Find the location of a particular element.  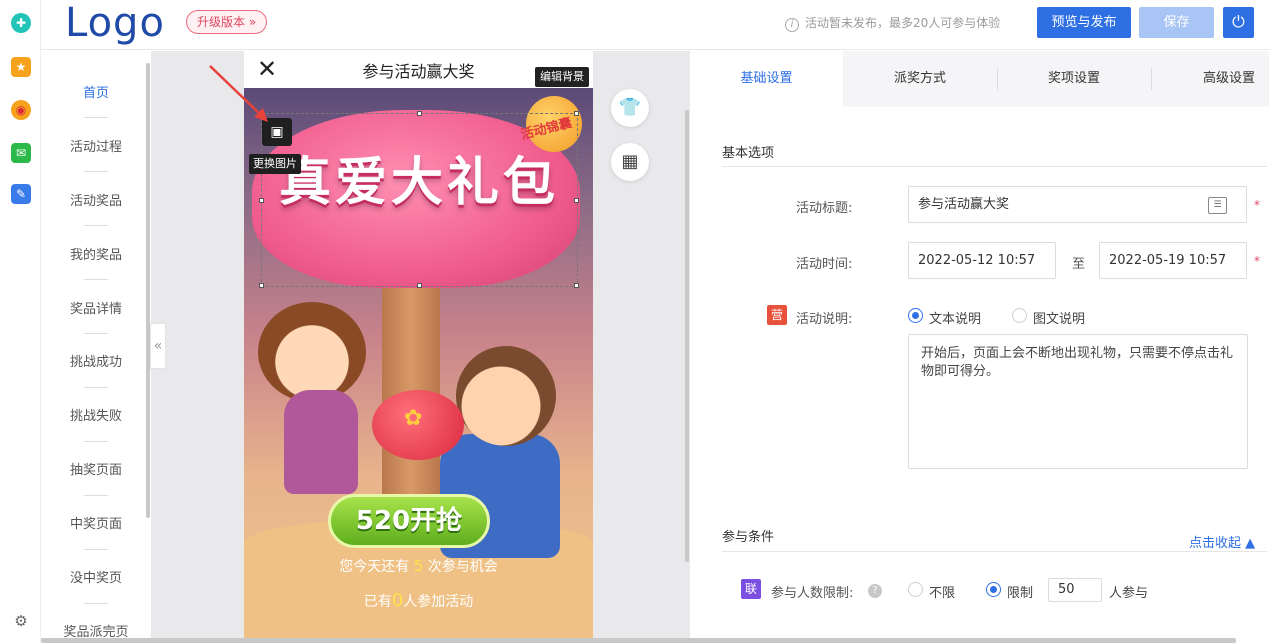

save-button: 保存 is located at coordinates (1176, 22).